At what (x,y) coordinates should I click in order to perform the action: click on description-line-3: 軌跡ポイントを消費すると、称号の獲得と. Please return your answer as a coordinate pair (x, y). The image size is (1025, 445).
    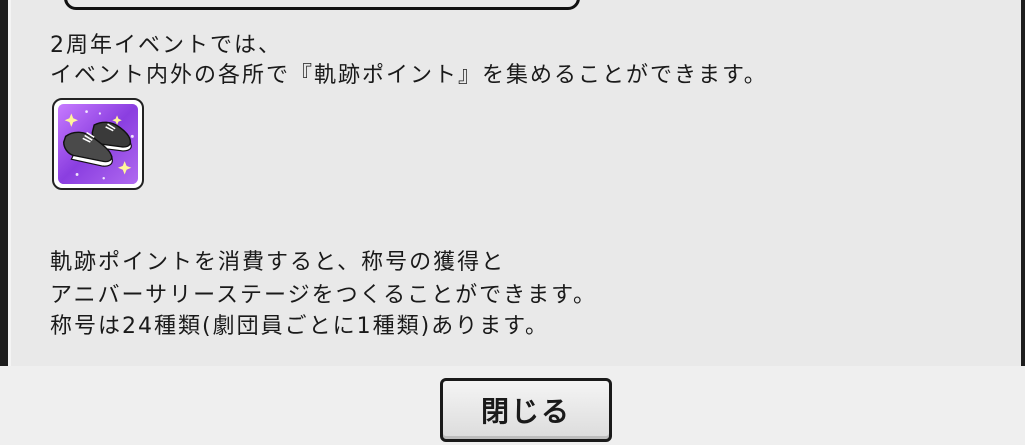
    Looking at the image, I should click on (278, 262).